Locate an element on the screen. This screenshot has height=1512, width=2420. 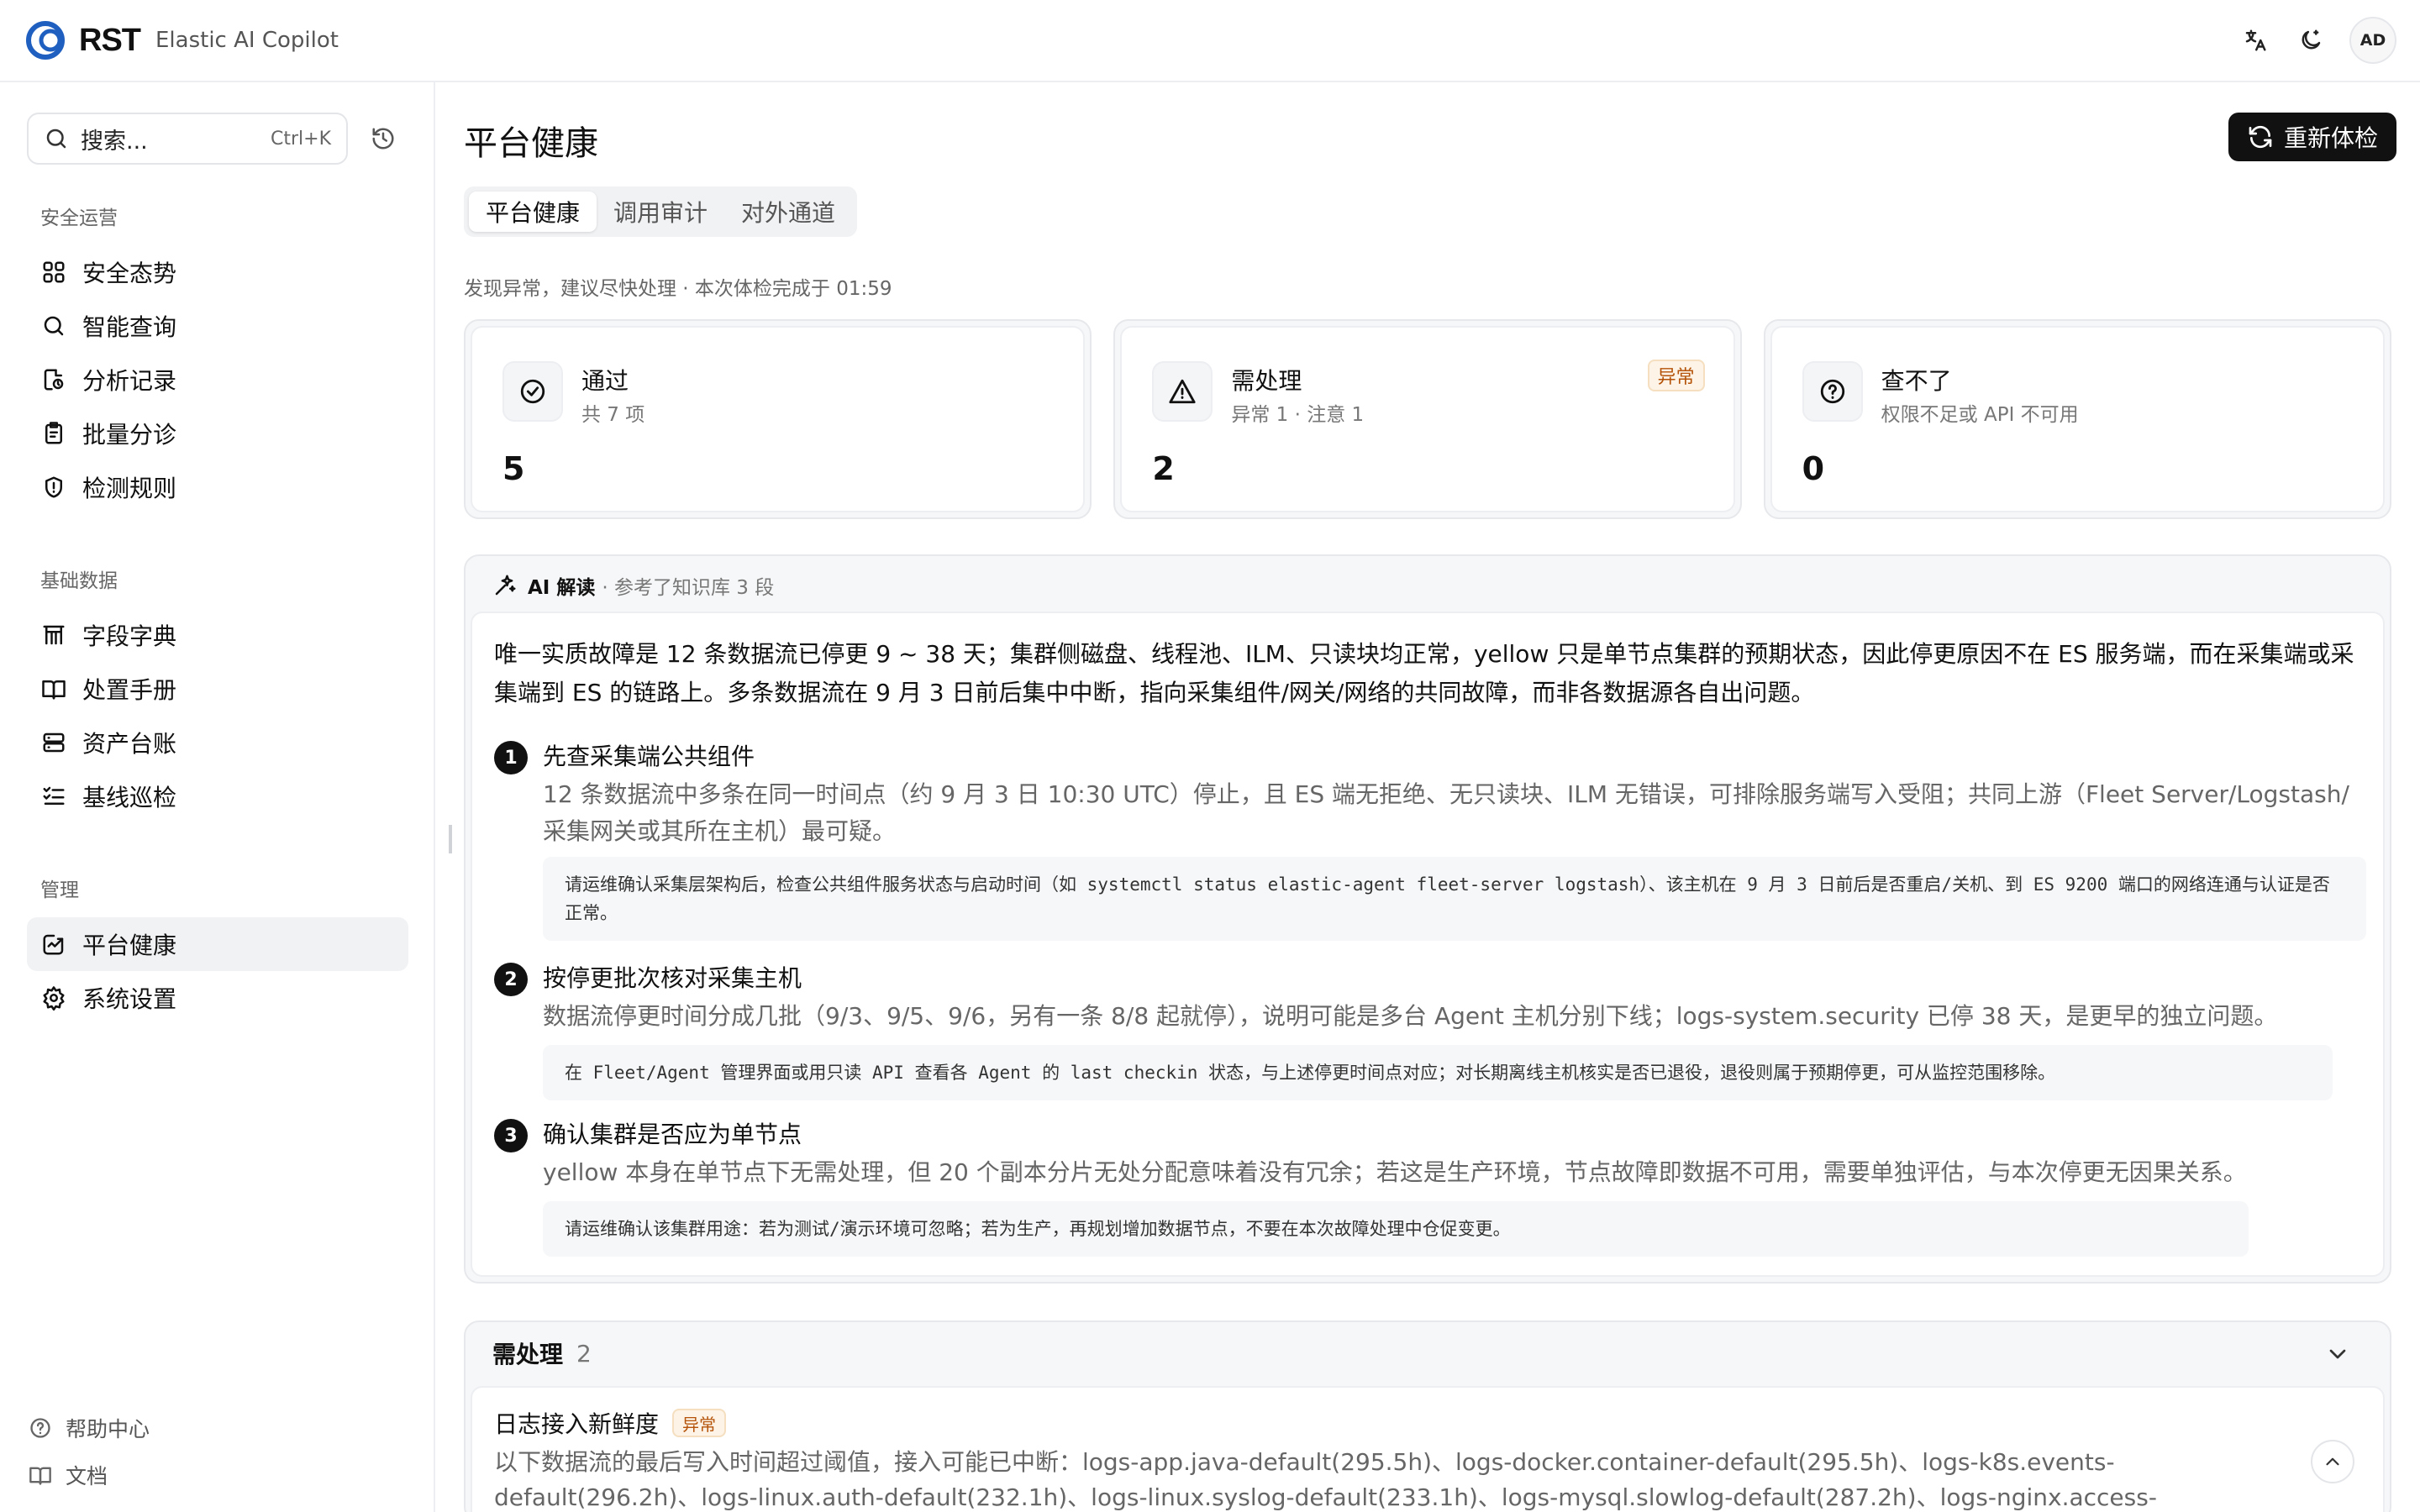
sidebar-item-system-settings: 系统设置 is located at coordinates (218, 998).